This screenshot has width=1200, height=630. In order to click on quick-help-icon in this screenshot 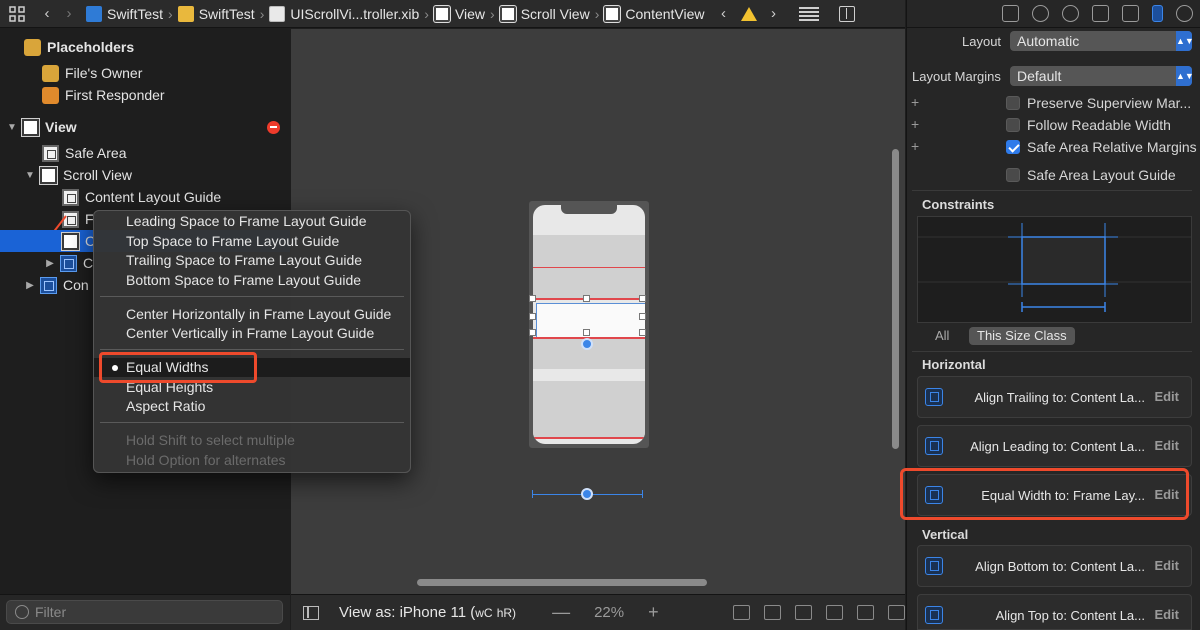, I will do `click(1070, 13)`.